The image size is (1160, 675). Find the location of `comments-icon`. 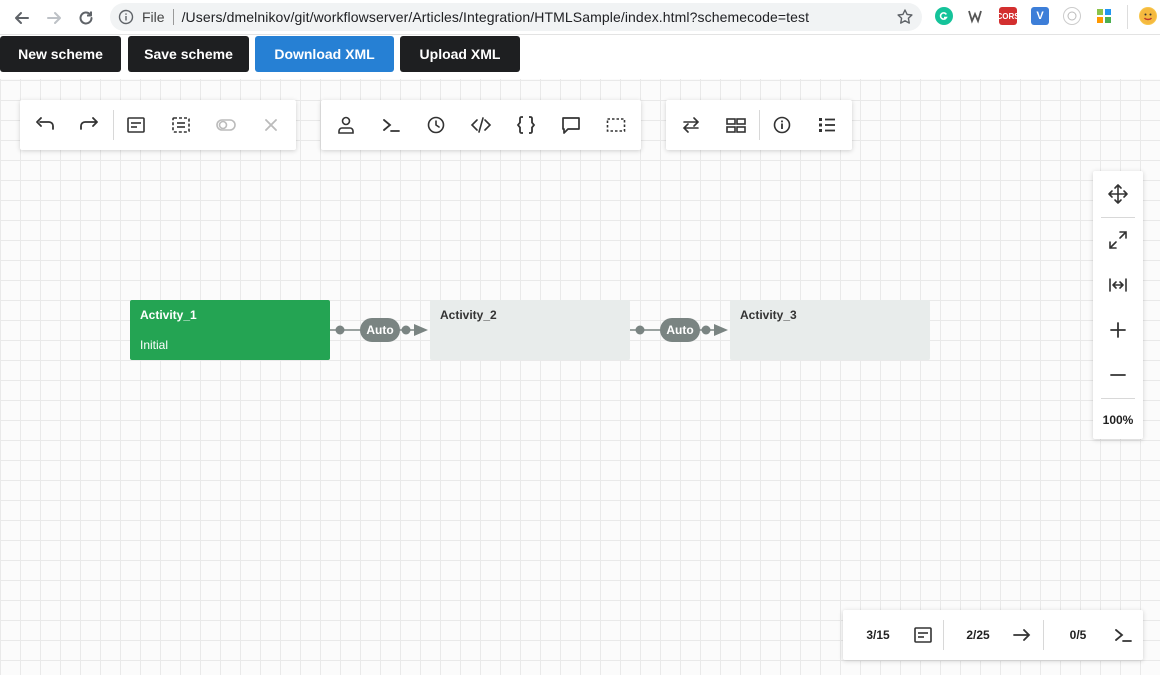

comments-icon is located at coordinates (571, 125).